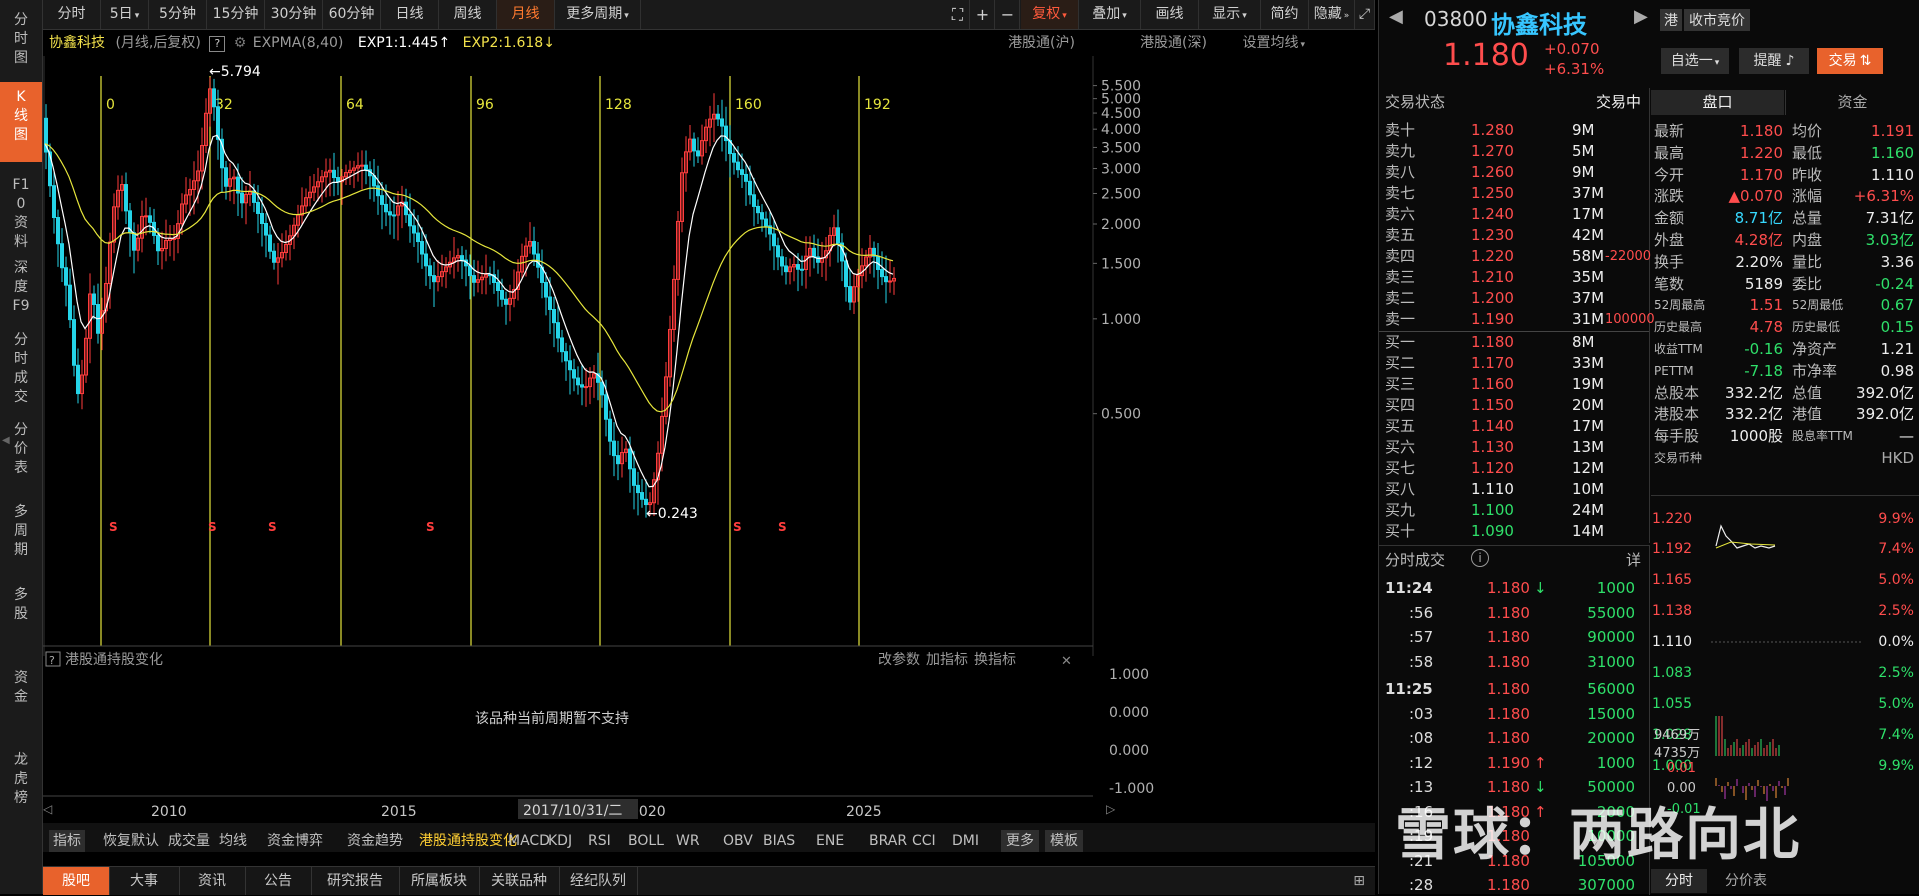  I want to click on help-icon: ?, so click(217, 44).